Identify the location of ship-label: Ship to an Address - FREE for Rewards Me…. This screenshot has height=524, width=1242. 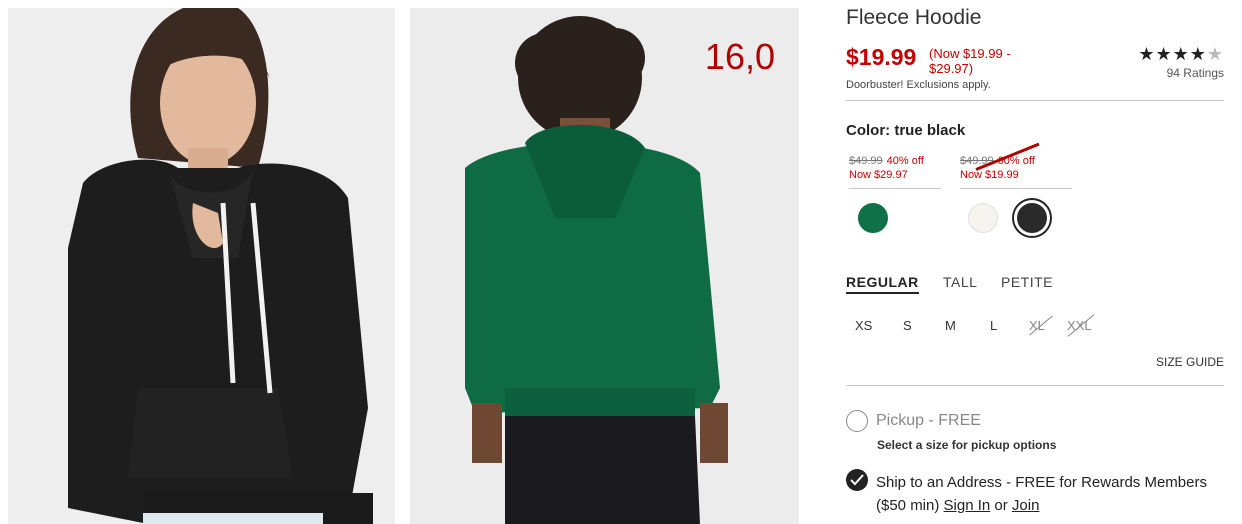
(1046, 494).